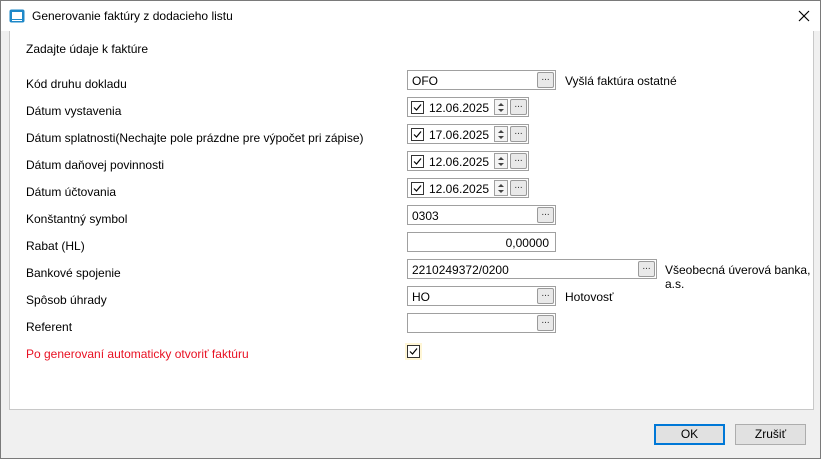  I want to click on datum-uctovania-spinner, so click(501, 188).